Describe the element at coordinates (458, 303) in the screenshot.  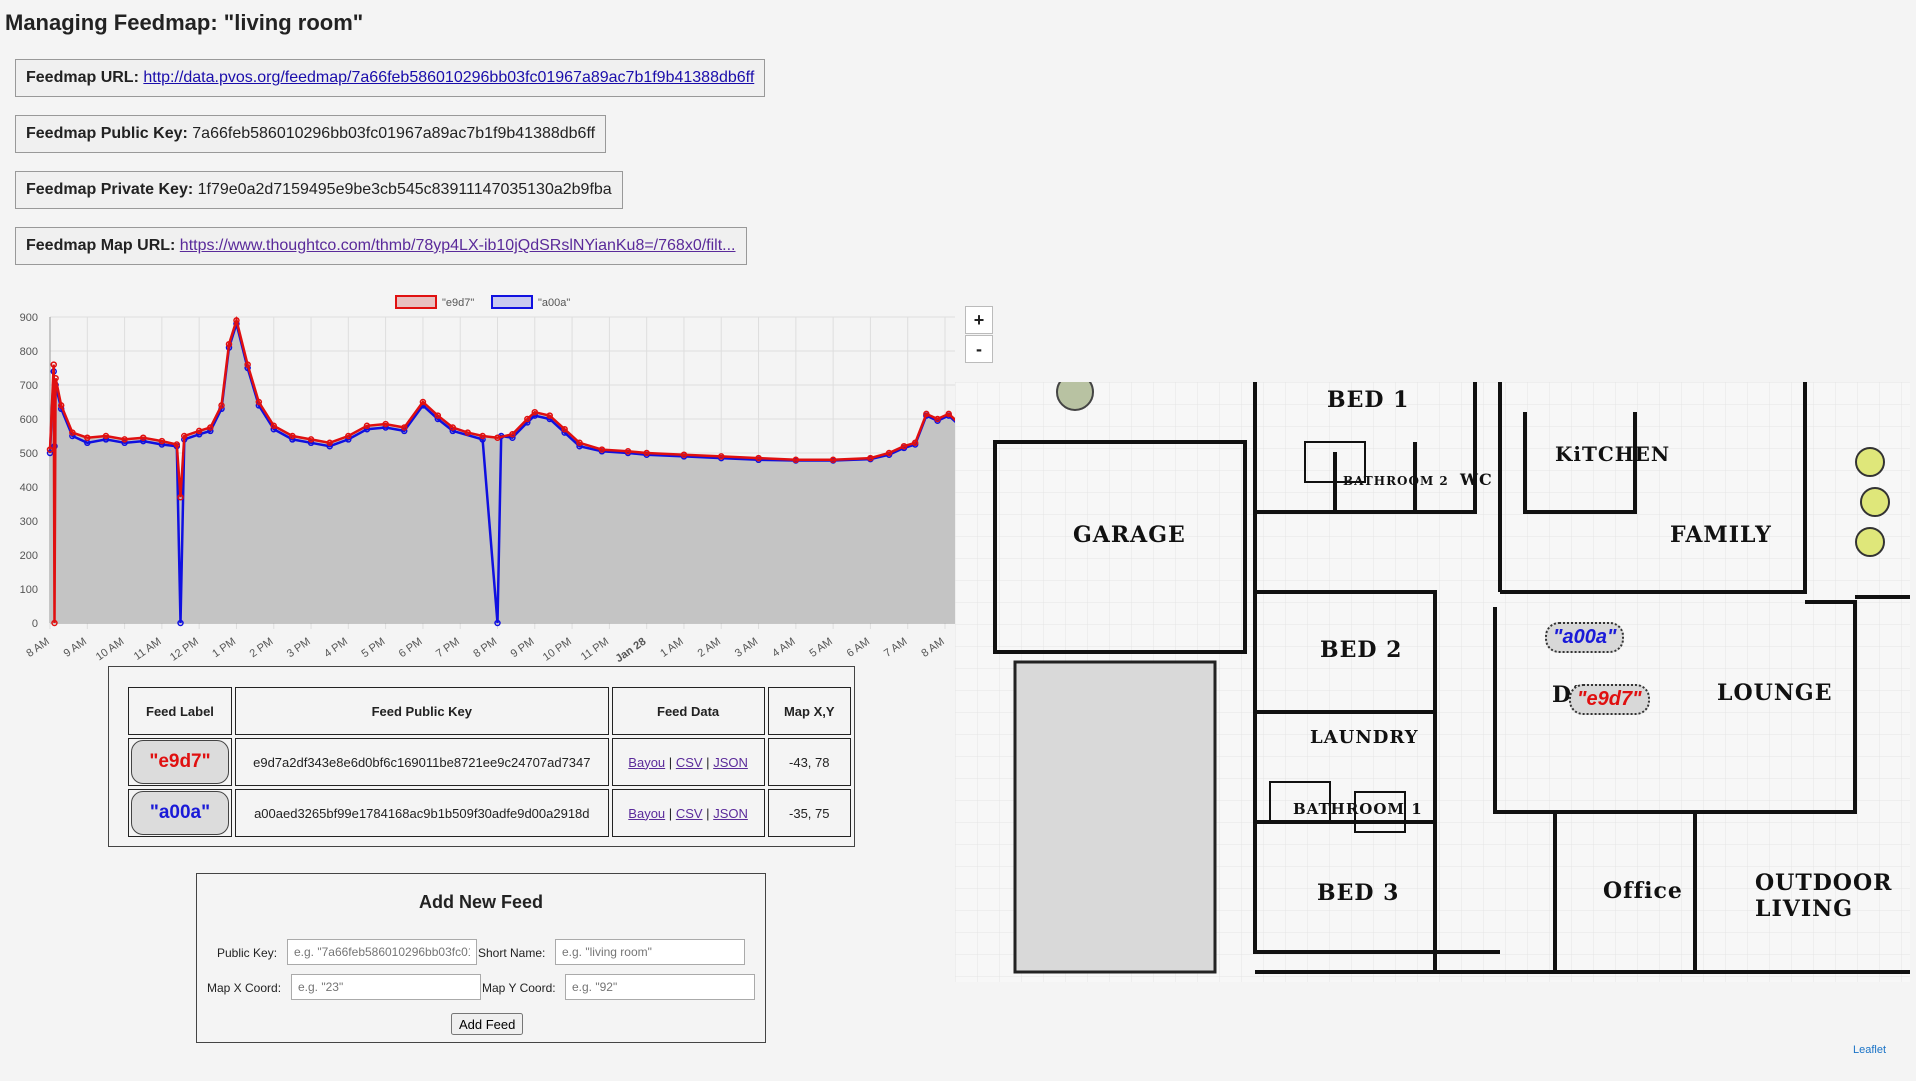
I see `chart-legend-label: "e9d7"` at that location.